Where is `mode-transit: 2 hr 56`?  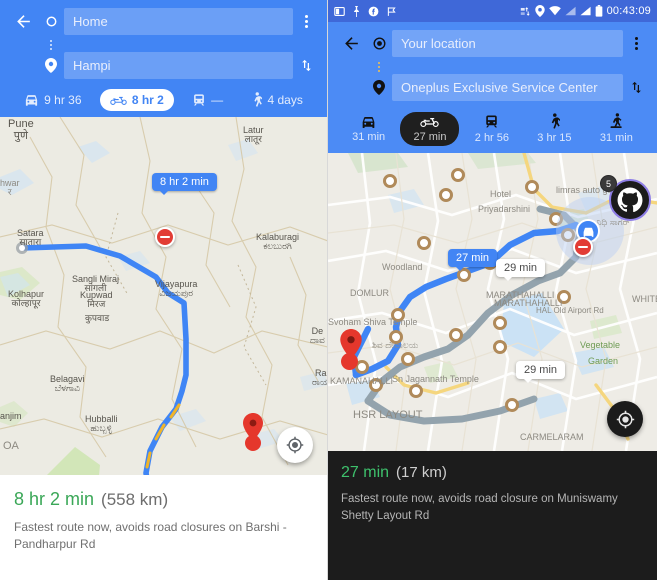
mode-transit: 2 hr 56 is located at coordinates (492, 129).